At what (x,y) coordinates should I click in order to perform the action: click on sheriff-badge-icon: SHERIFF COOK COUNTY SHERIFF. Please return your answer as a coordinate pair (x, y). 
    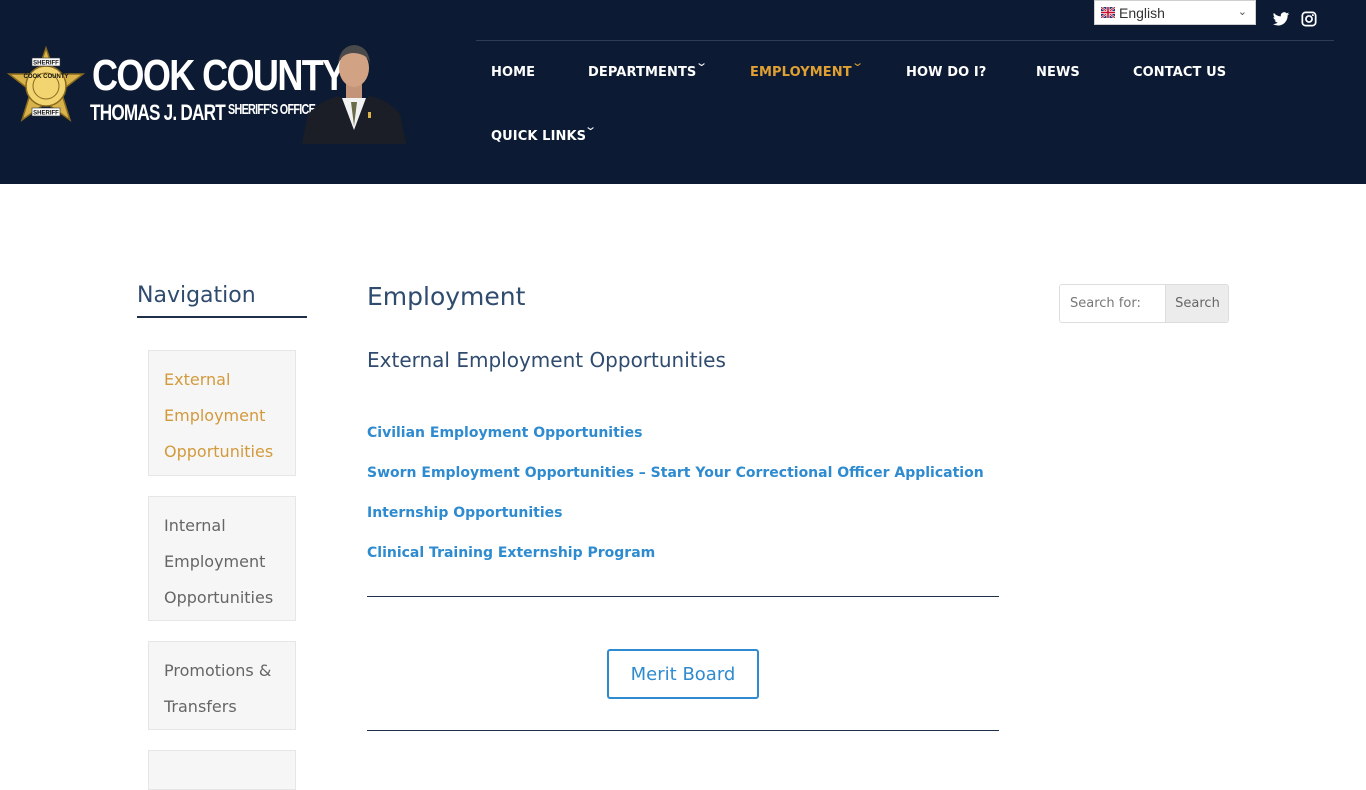
    Looking at the image, I should click on (46, 84).